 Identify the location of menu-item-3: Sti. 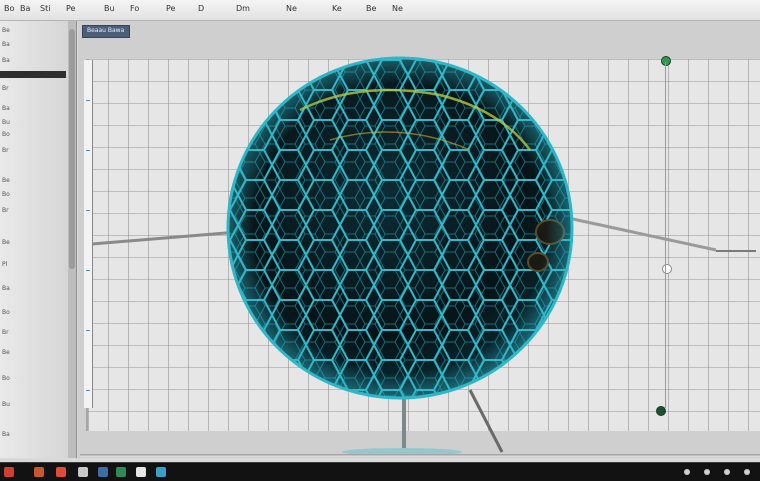
(45, 8).